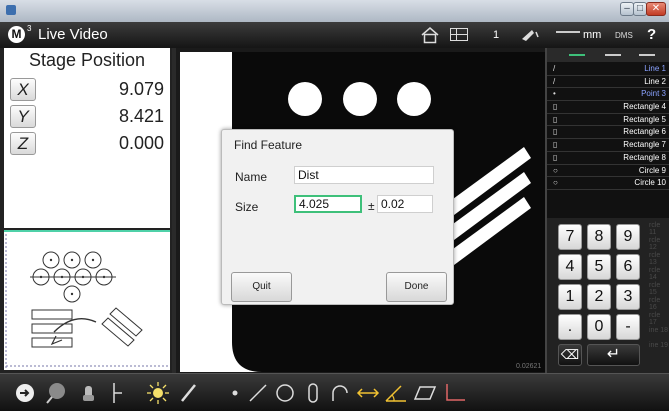  I want to click on stage-position-title: Stage Position, so click(87, 60).